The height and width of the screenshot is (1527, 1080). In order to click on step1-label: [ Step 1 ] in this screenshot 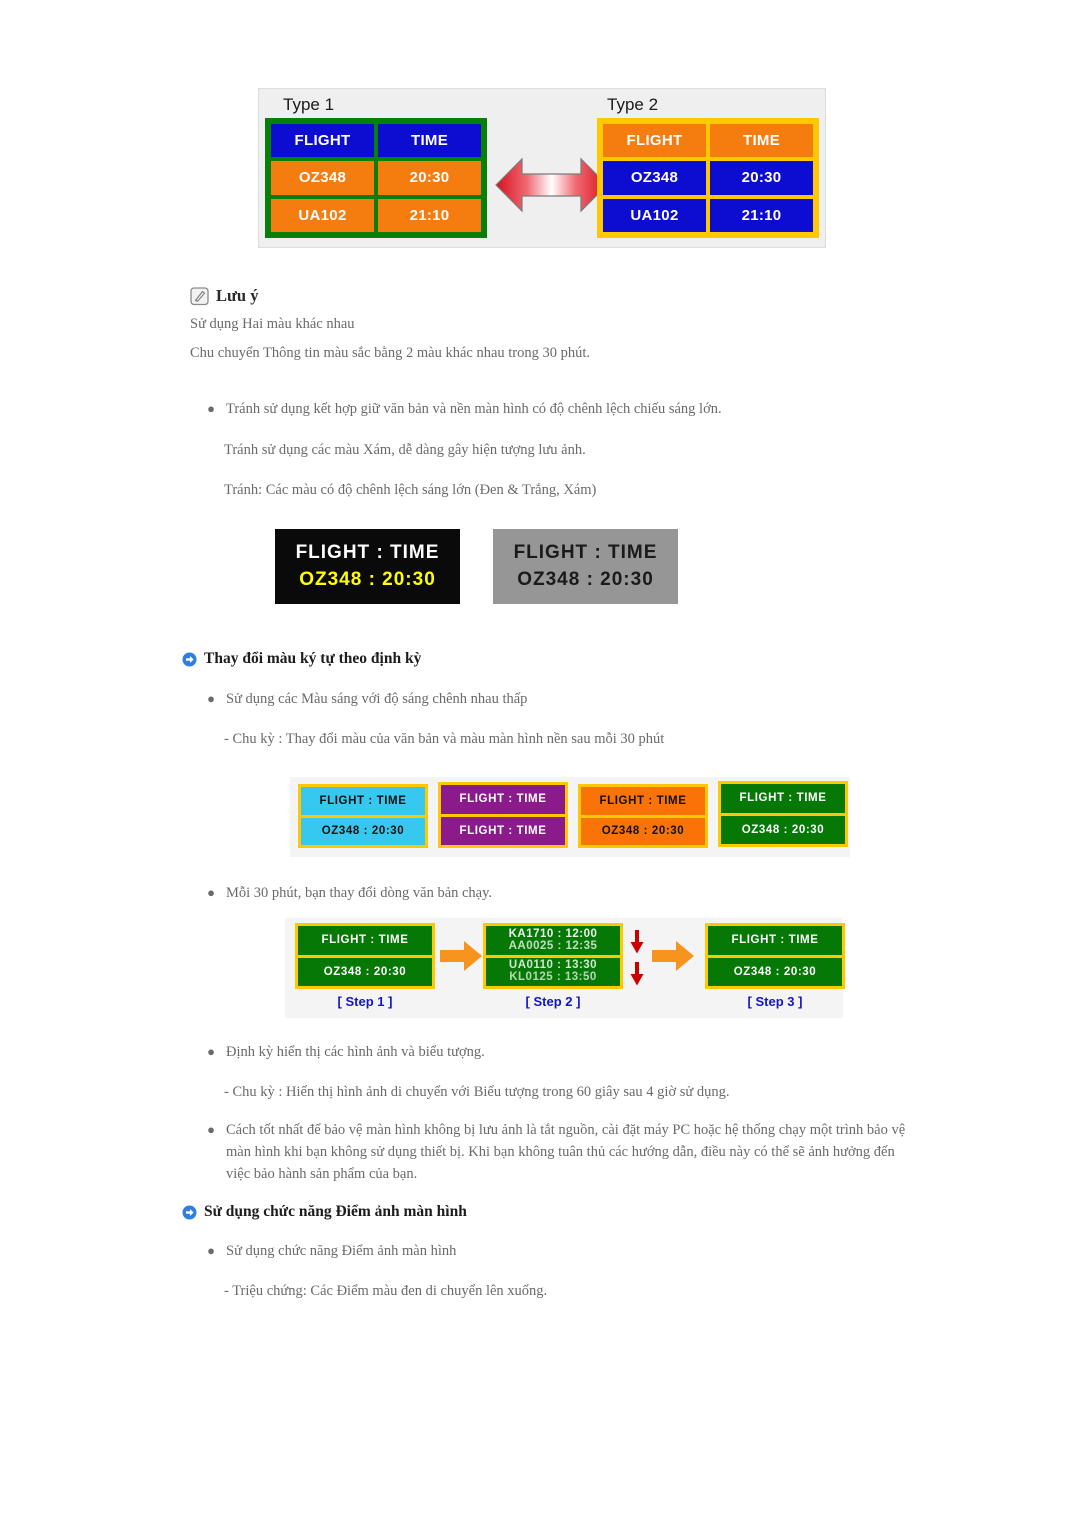, I will do `click(365, 1001)`.